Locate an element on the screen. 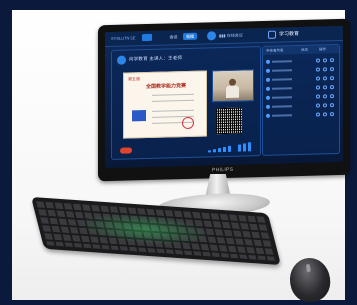 This screenshot has height=305, width=357. audio-level-icon is located at coordinates (231, 147).